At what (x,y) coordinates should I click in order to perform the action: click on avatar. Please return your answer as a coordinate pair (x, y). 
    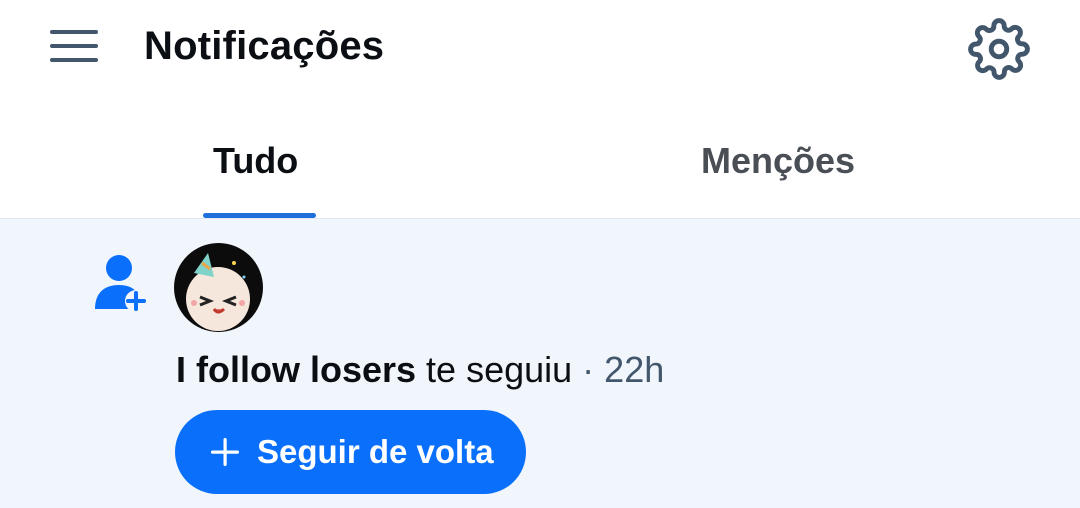
    Looking at the image, I should click on (218, 287).